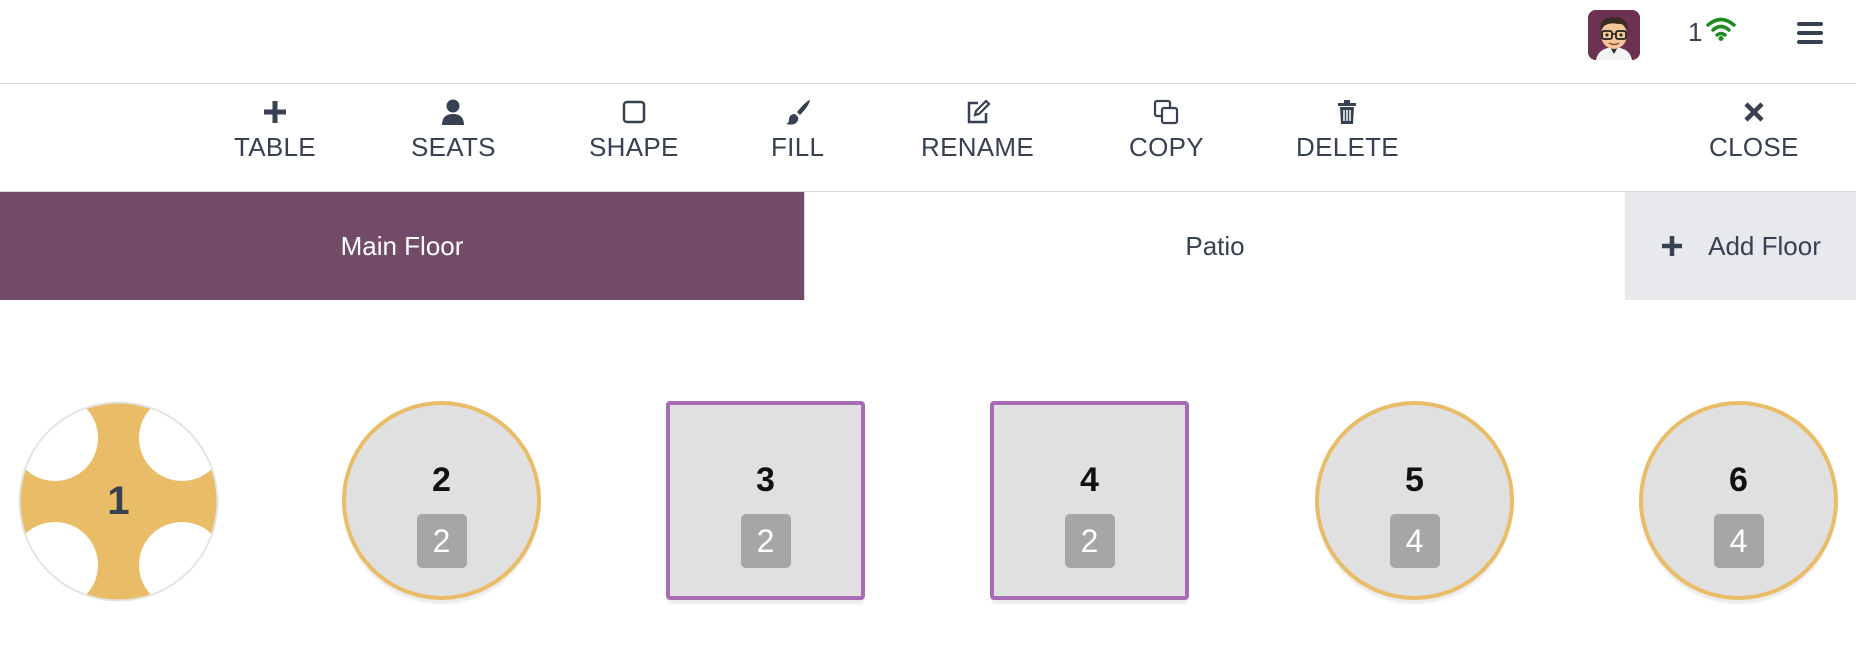 Image resolution: width=1856 pixels, height=646 pixels. What do you see at coordinates (1695, 31) in the screenshot?
I see `connection-count: 1` at bounding box center [1695, 31].